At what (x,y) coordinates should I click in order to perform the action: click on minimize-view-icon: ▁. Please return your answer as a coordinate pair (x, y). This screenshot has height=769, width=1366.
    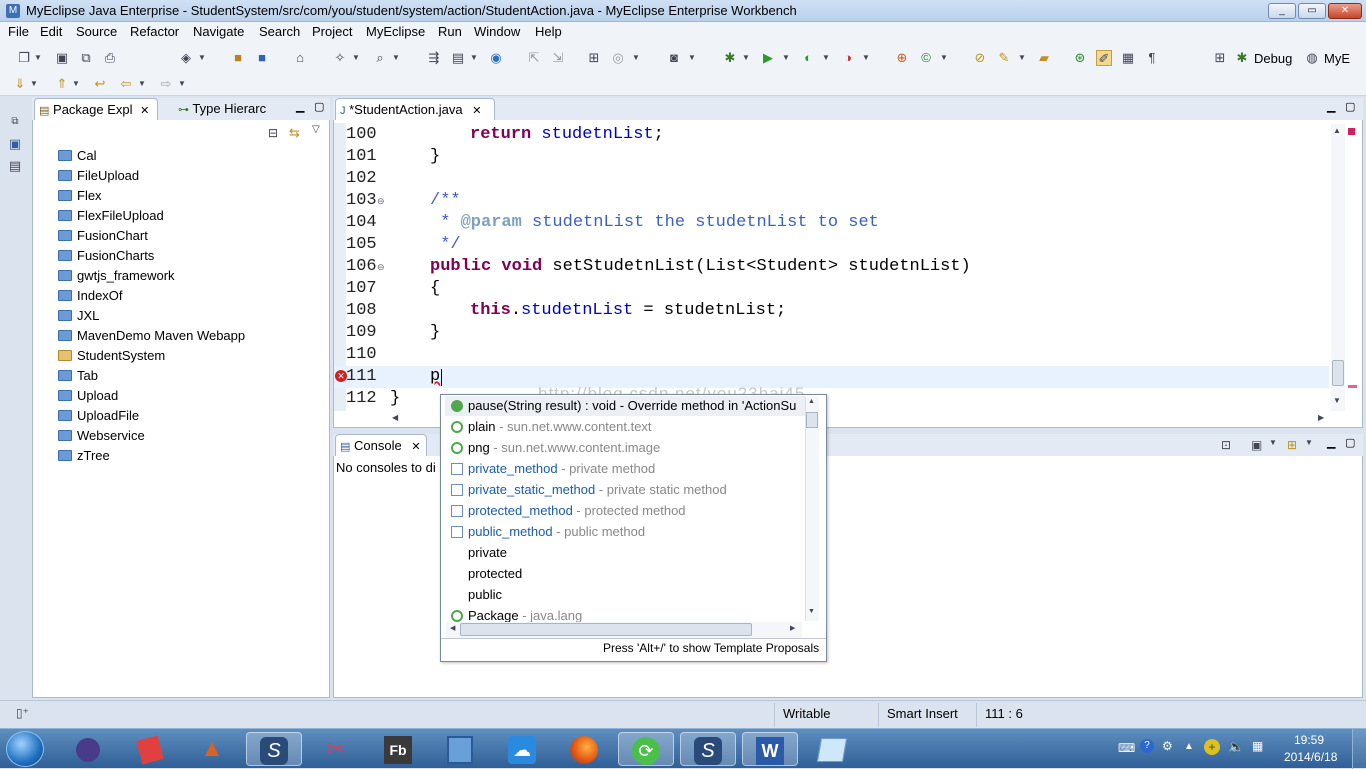
    Looking at the image, I should click on (300, 106).